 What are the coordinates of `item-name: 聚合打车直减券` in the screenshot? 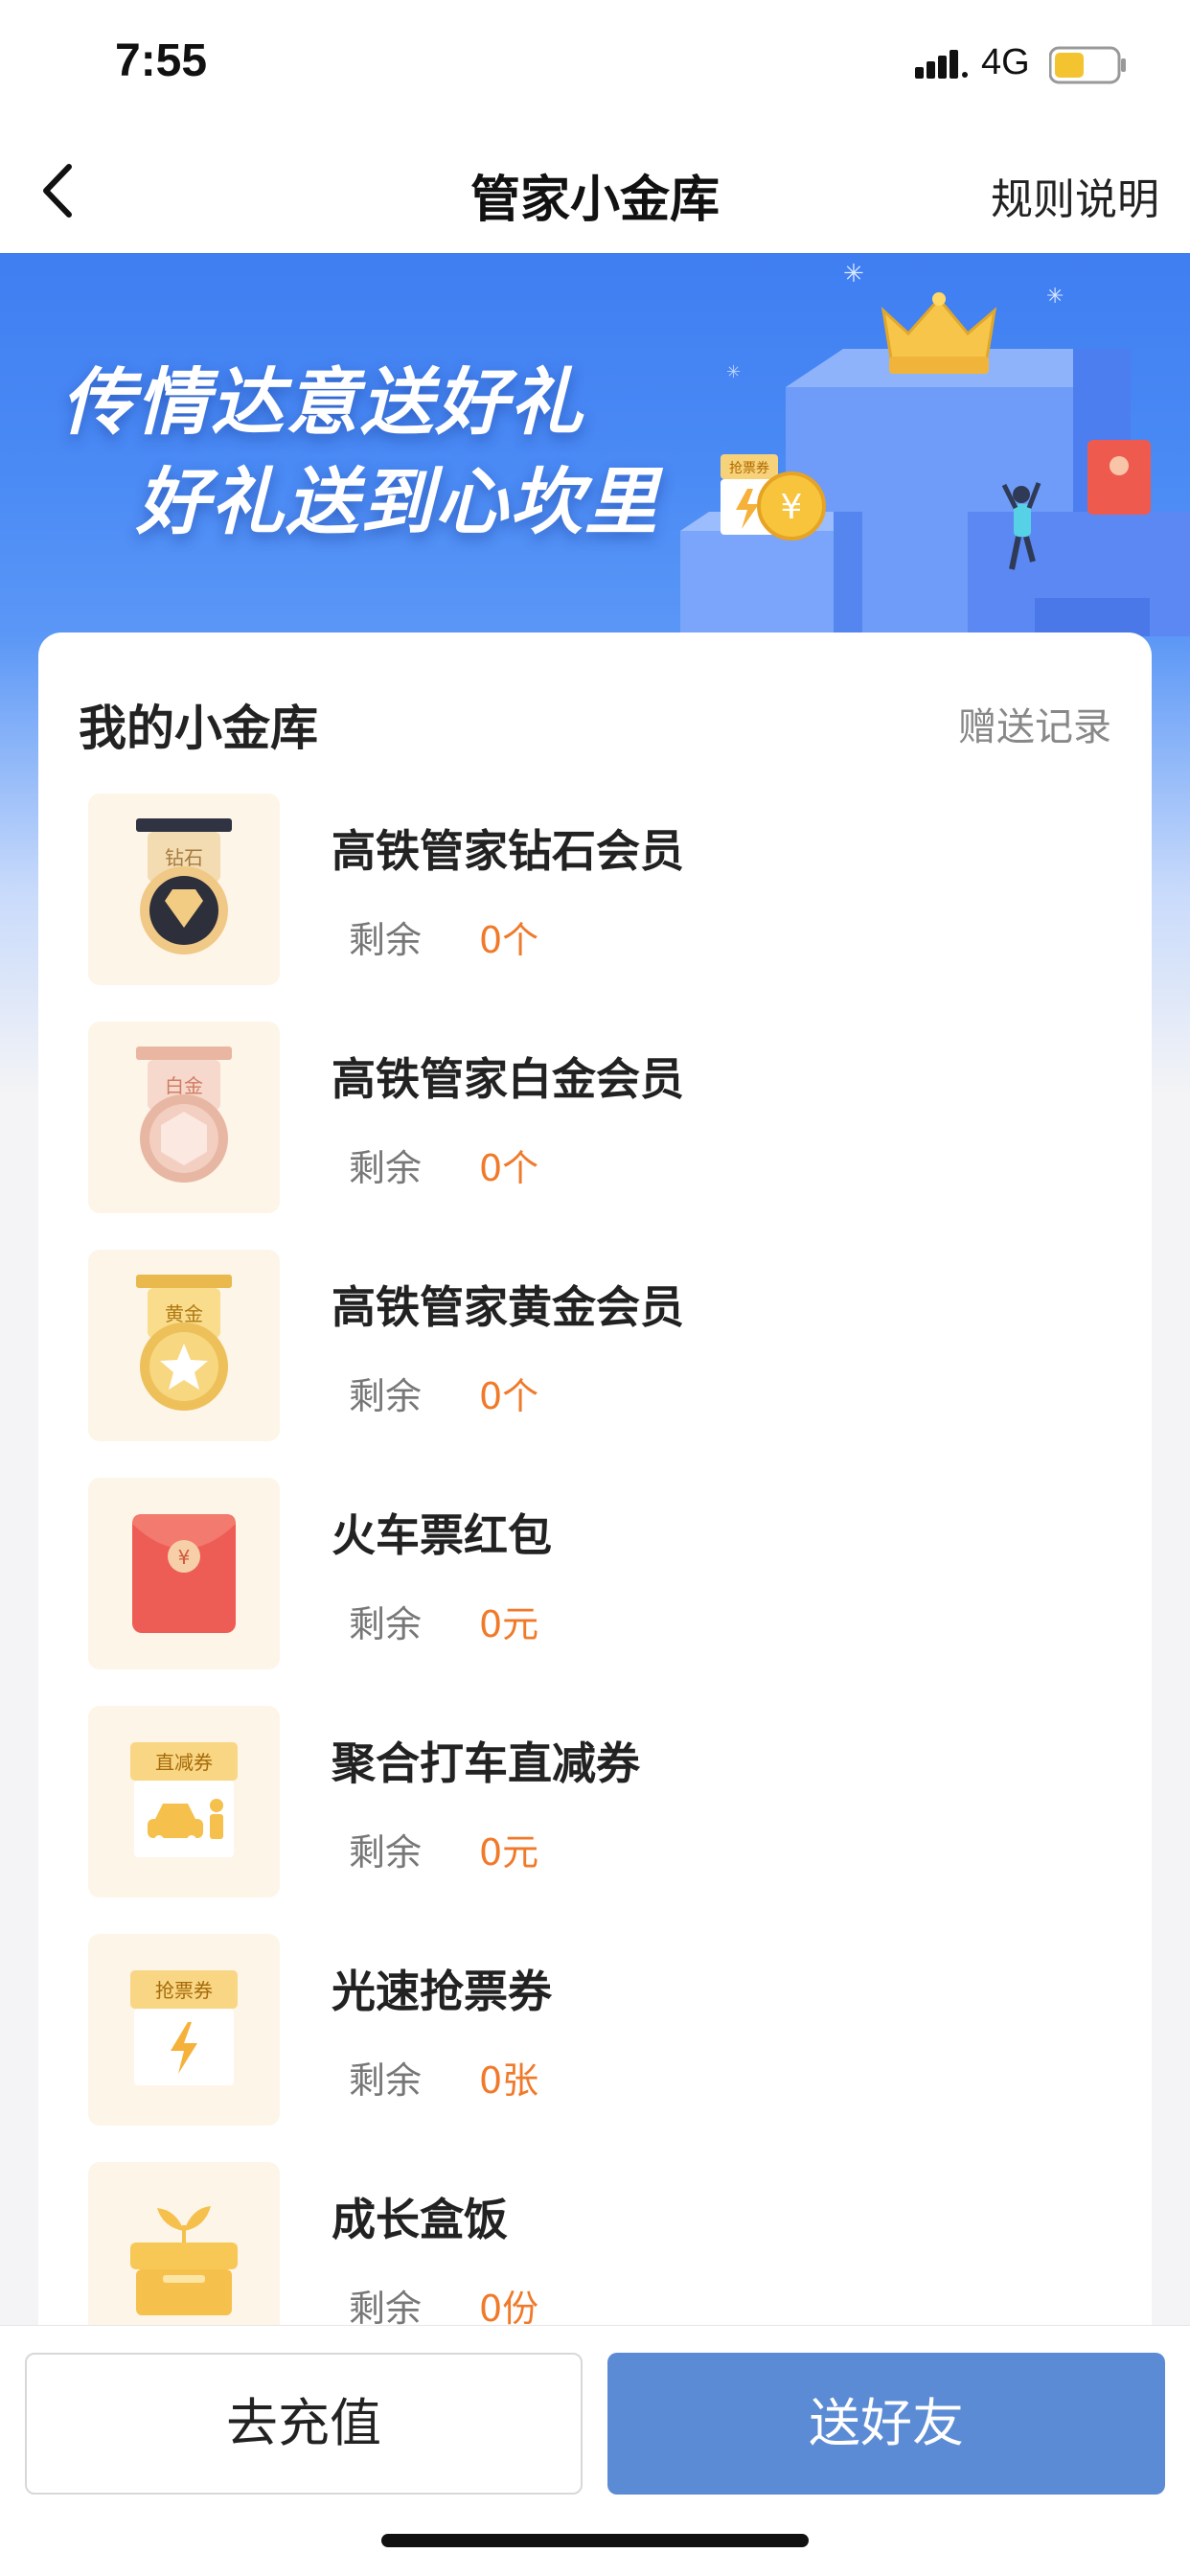 It's located at (486, 1763).